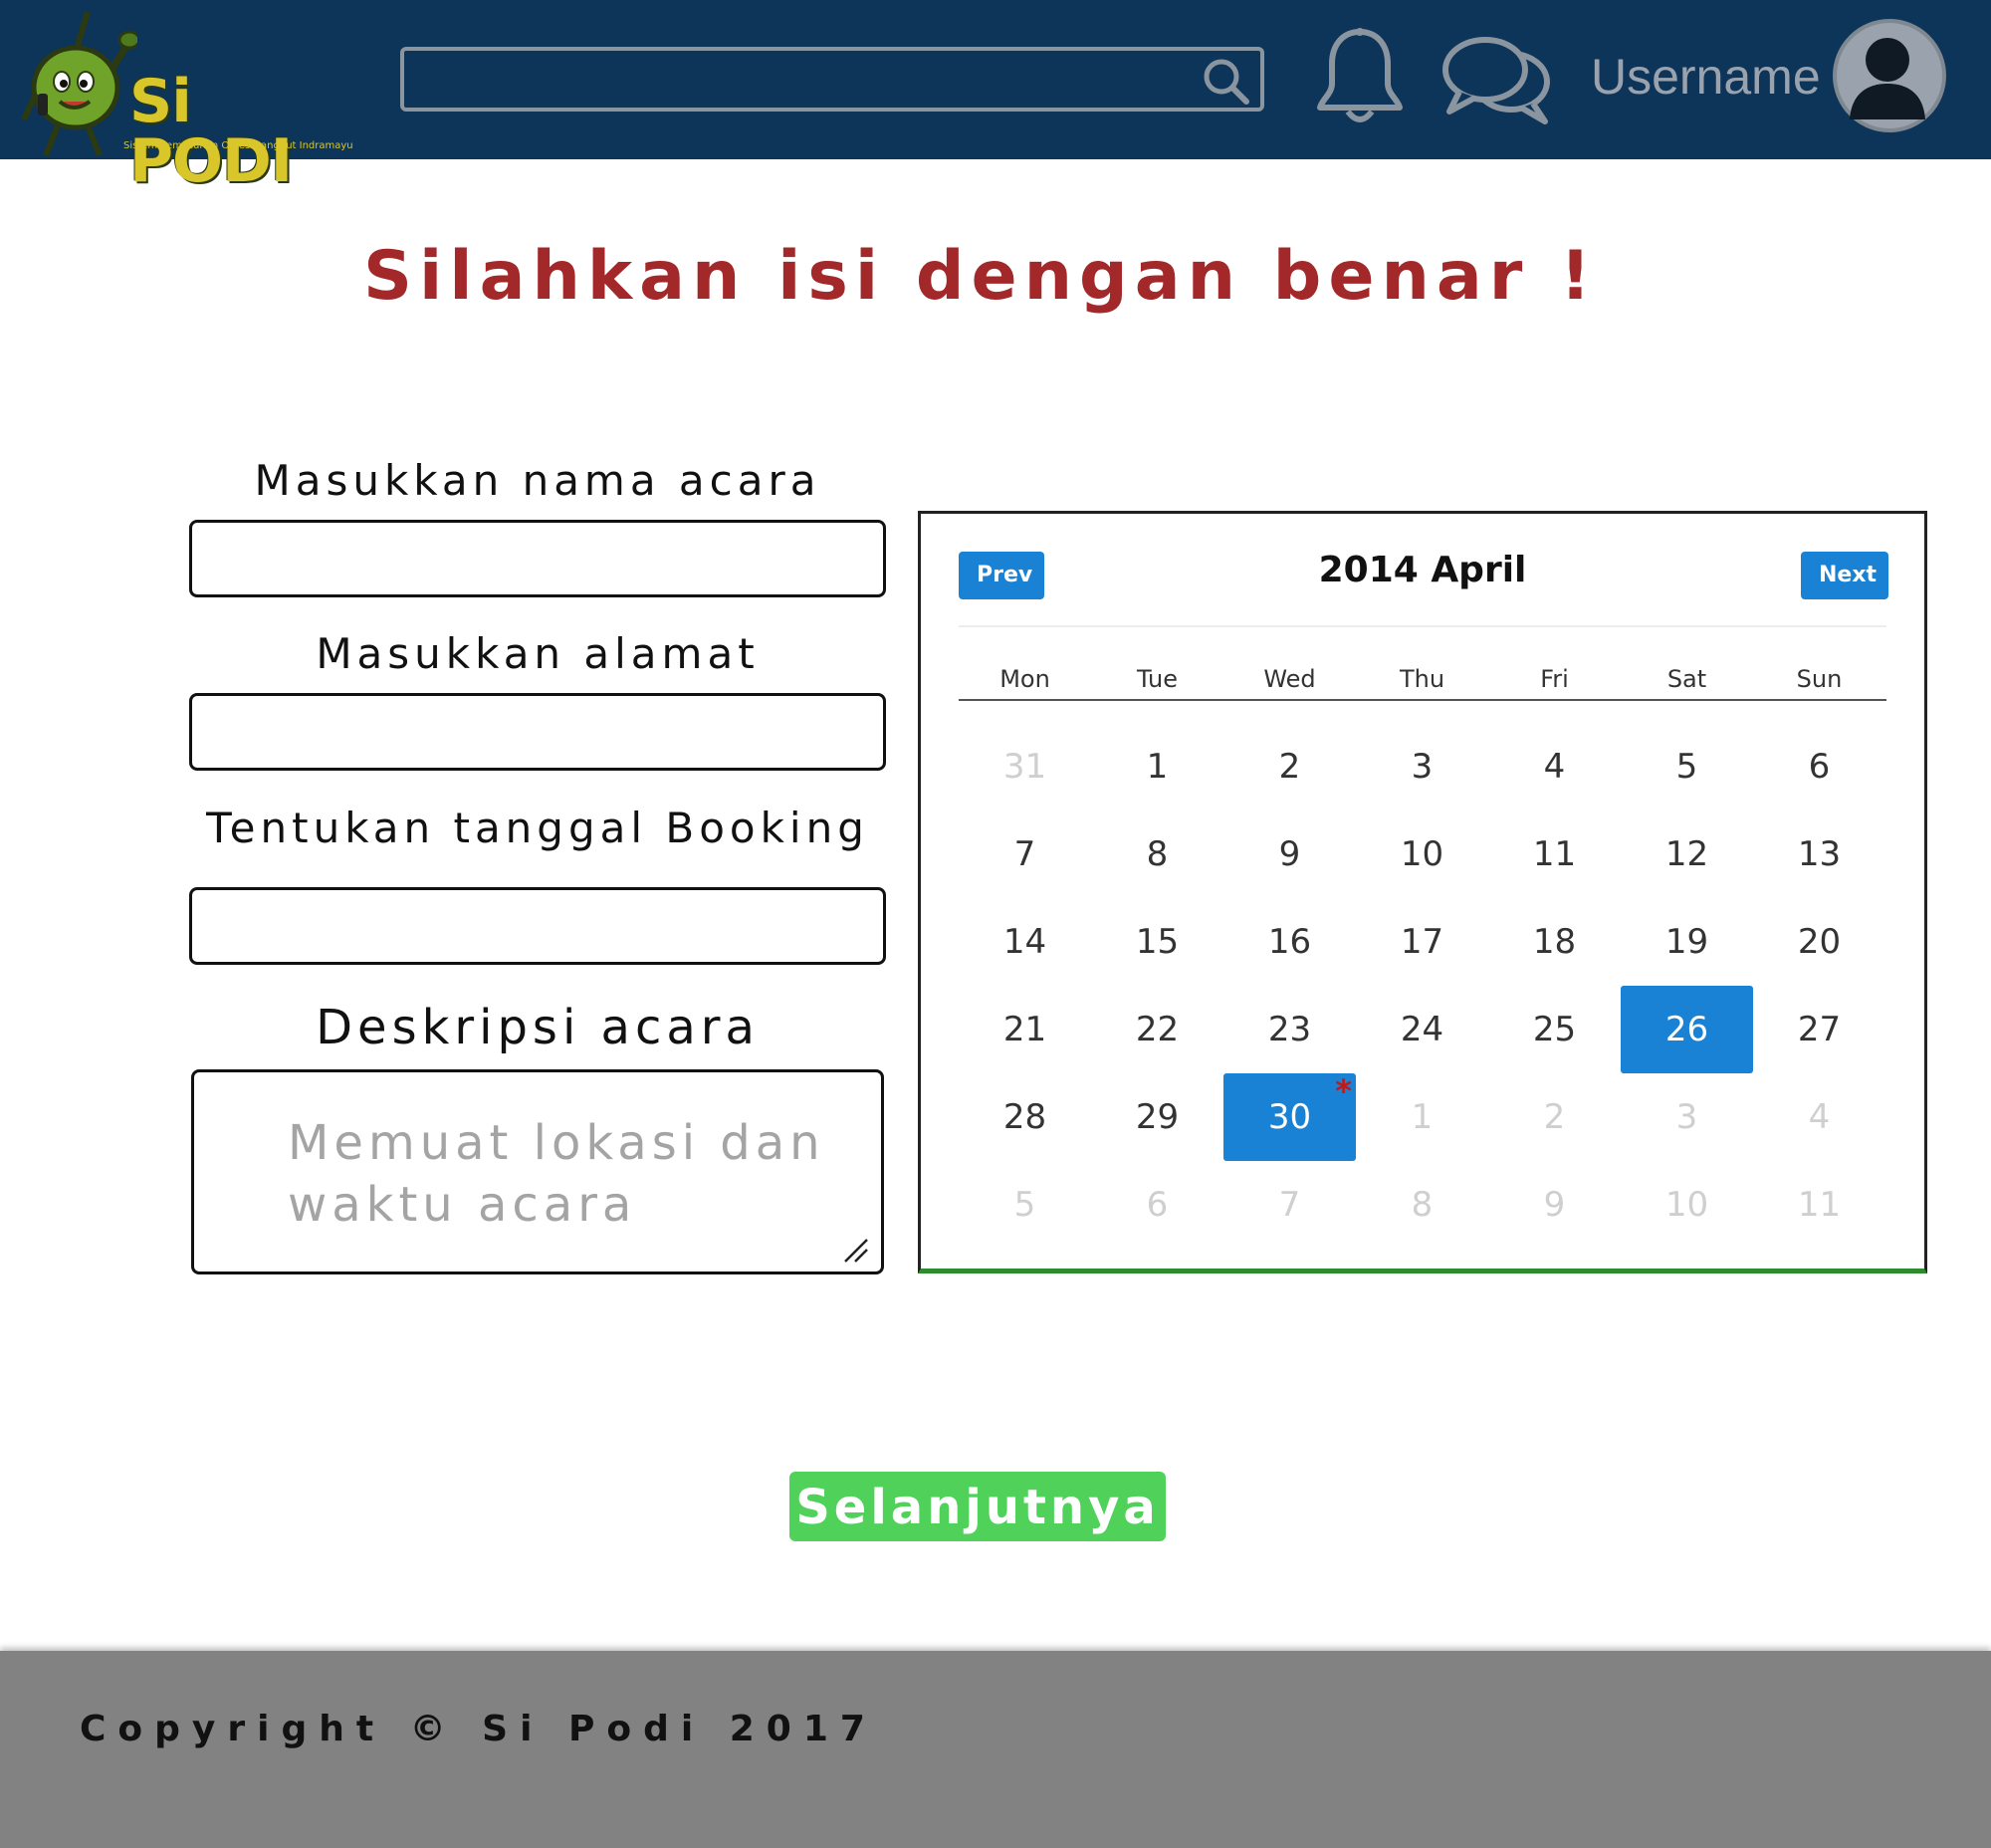  Describe the element at coordinates (1497, 79) in the screenshot. I see `chat-icon` at that location.